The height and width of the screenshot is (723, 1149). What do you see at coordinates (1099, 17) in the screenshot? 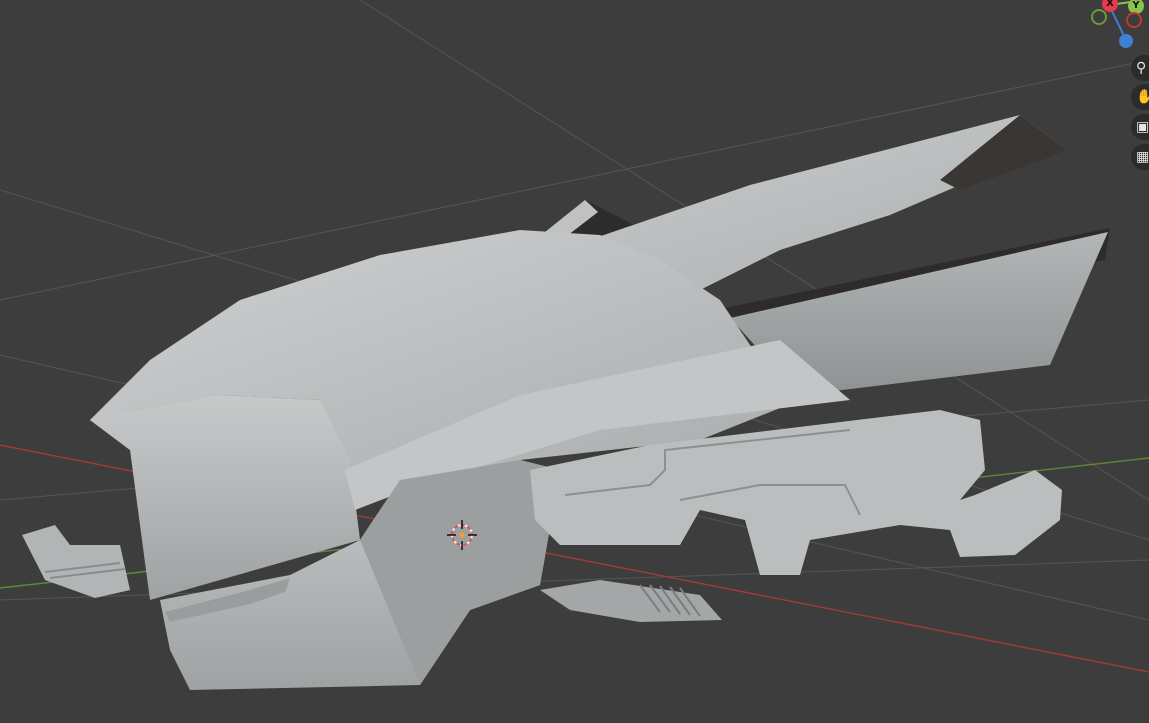
I see `gizmo-neg-y-axis` at bounding box center [1099, 17].